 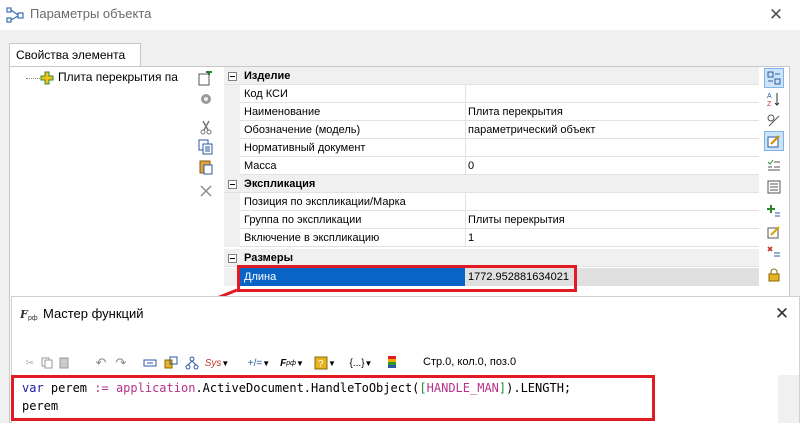 I want to click on property-row: Группа по экспликации Плиты перекрытия, so click(x=491, y=220).